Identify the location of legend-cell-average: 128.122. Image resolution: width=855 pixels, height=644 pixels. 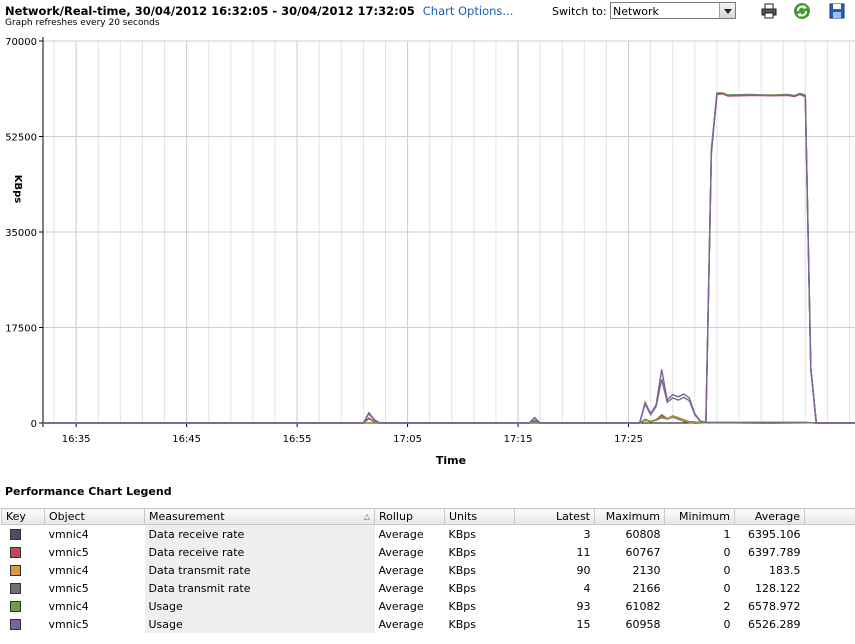
(778, 588).